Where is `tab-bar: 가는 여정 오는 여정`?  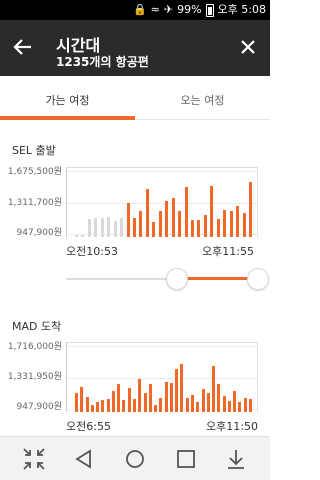
tab-bar: 가는 여정 오는 여정 is located at coordinates (135, 98).